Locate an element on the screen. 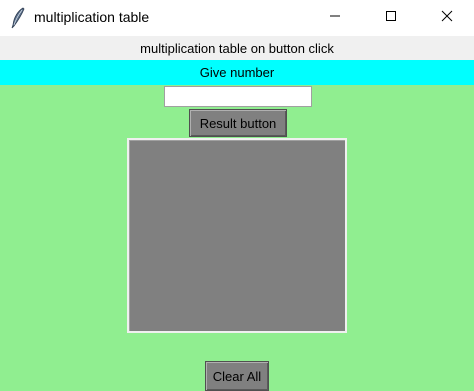  number-input is located at coordinates (238, 96).